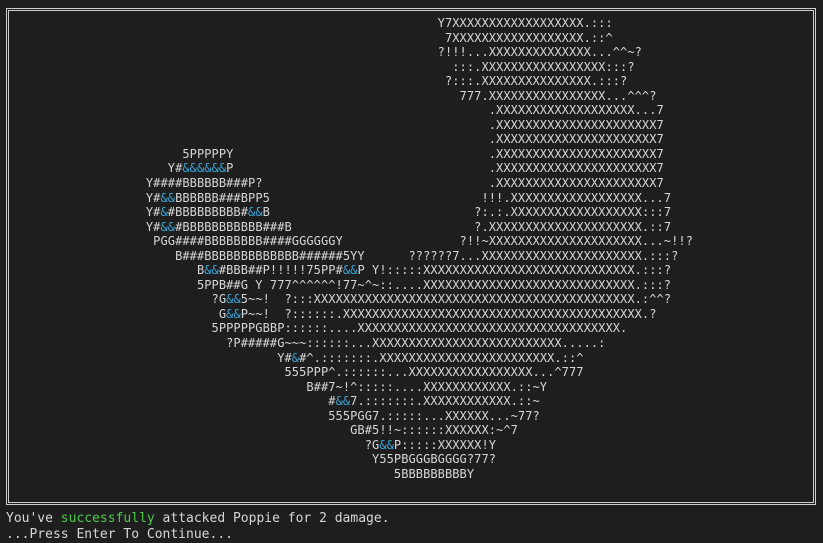 The height and width of the screenshot is (543, 823). What do you see at coordinates (332, 168) in the screenshot?
I see `art-line: Y#&&&&&&P .XXXXXXXXXXXXXXXXXXXXXX7` at bounding box center [332, 168].